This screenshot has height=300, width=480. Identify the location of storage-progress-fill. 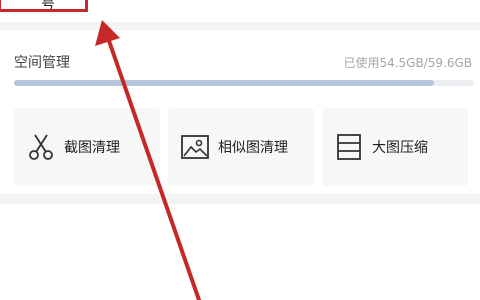
(224, 83).